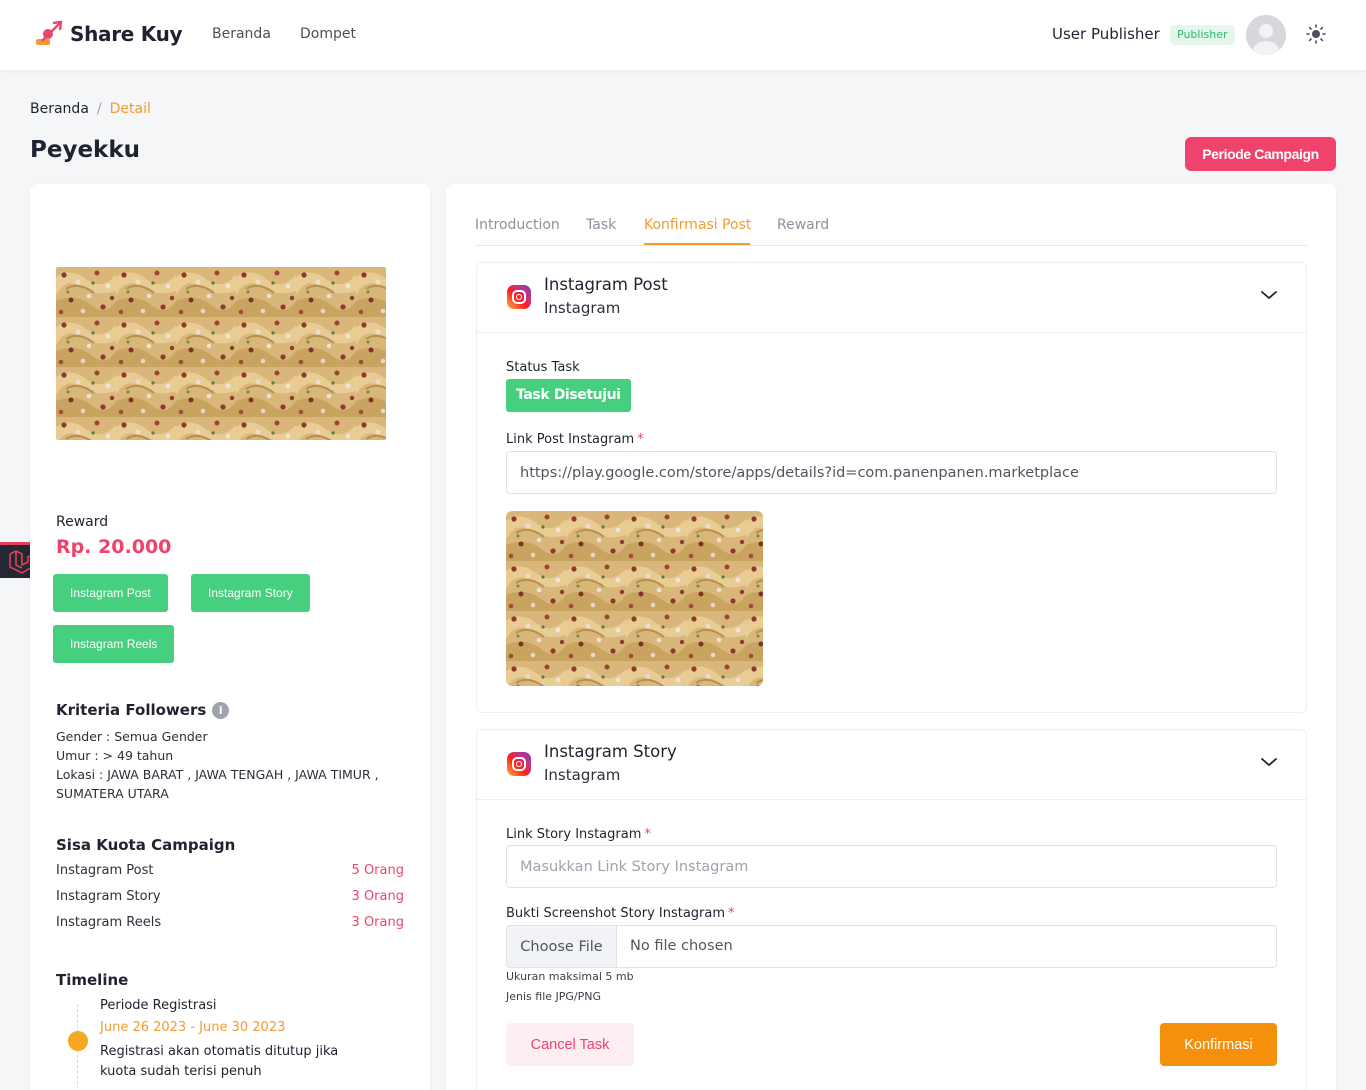  I want to click on criteria-title: Kriteria Followers i, so click(143, 710).